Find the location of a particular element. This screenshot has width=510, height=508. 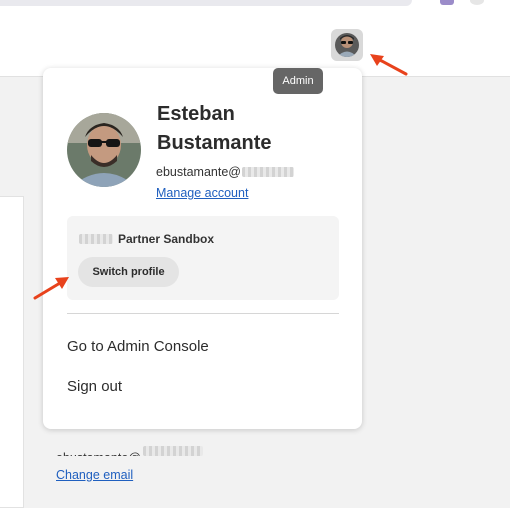

redacted-email-domain is located at coordinates (267, 172).